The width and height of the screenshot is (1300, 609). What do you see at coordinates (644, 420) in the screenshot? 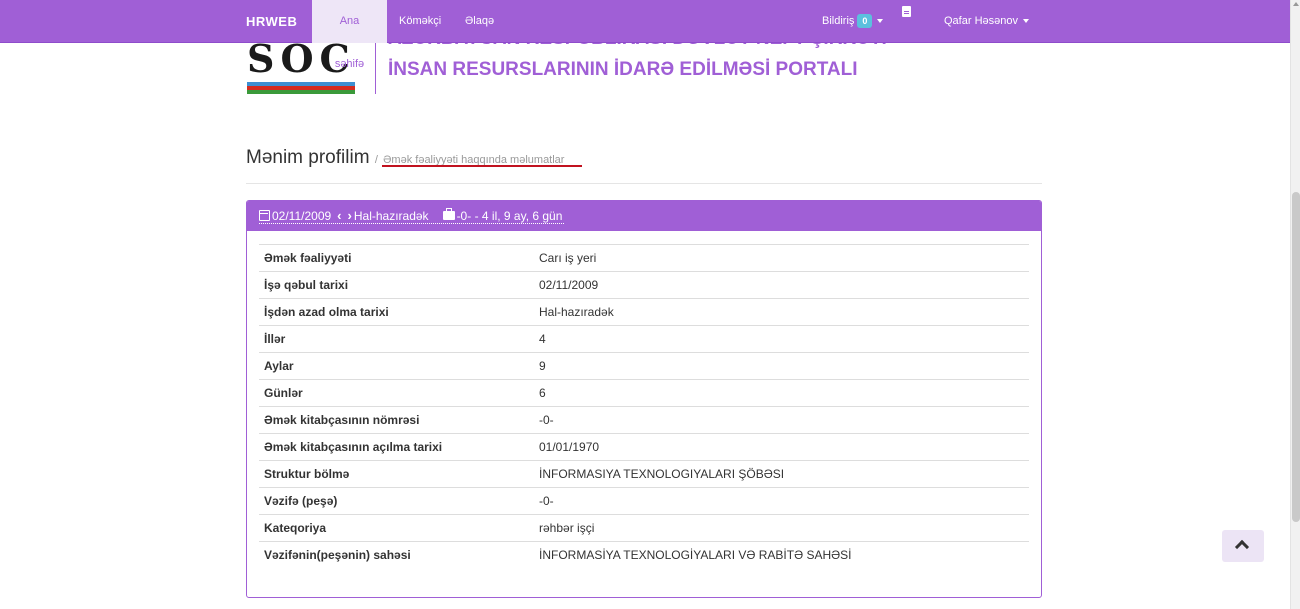
I see `table-row: Əmək kitabçasının nömrəsi -0-` at bounding box center [644, 420].